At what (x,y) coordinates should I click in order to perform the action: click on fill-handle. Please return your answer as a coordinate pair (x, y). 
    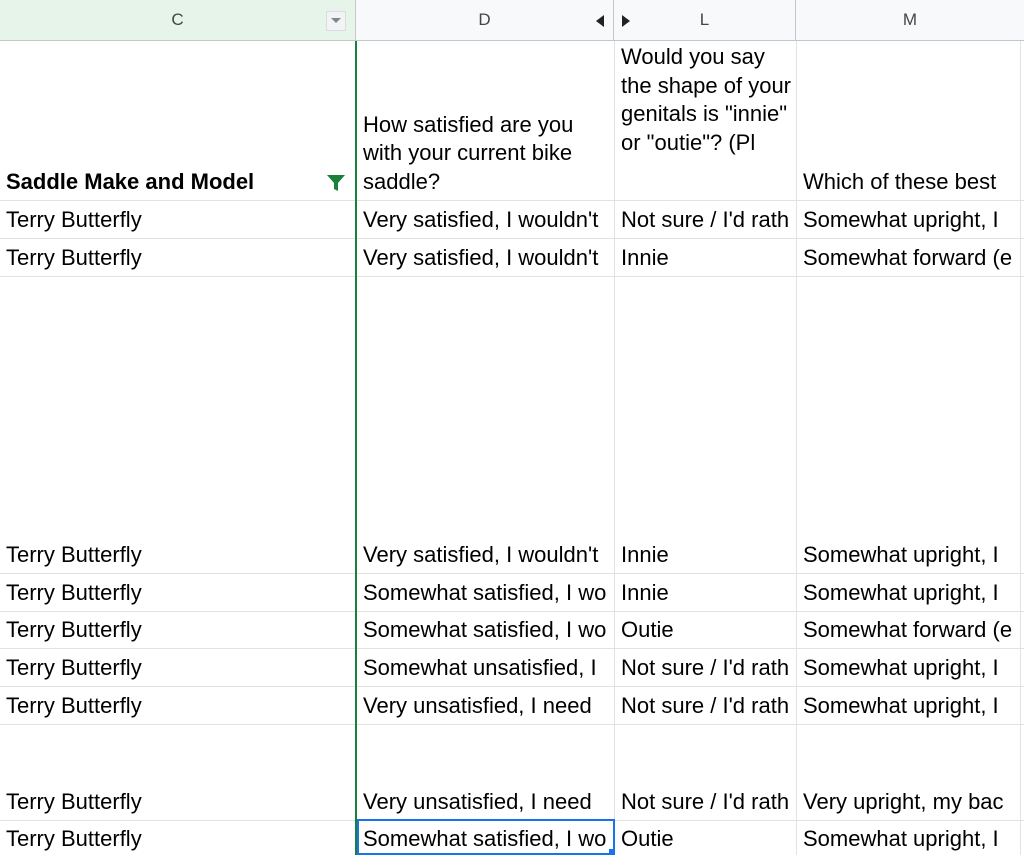
    Looking at the image, I should click on (612, 852).